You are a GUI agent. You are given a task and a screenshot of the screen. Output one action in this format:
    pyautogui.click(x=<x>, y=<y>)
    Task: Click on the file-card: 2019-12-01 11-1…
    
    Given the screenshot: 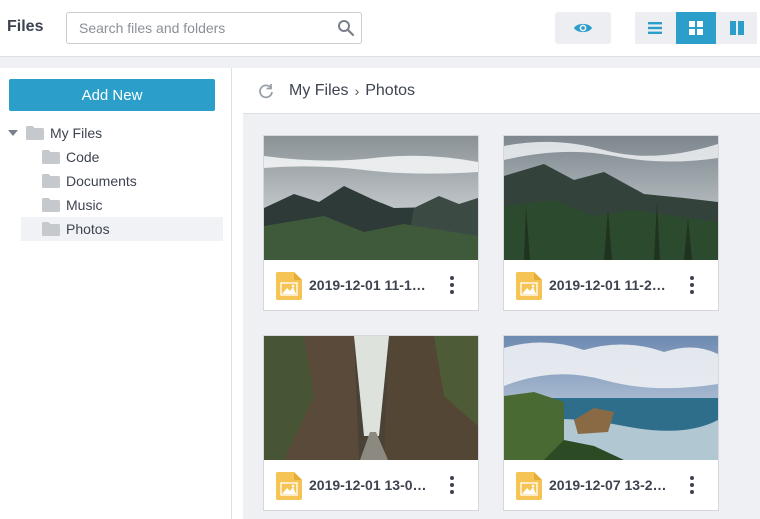 What is the action you would take?
    pyautogui.click(x=371, y=223)
    